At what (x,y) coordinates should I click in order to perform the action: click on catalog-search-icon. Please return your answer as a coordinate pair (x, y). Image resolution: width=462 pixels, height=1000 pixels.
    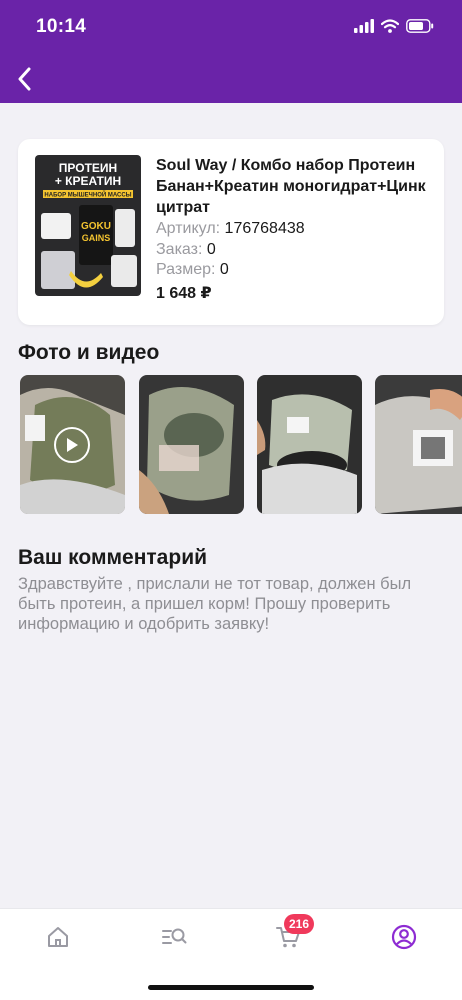
    Looking at the image, I should click on (174, 936).